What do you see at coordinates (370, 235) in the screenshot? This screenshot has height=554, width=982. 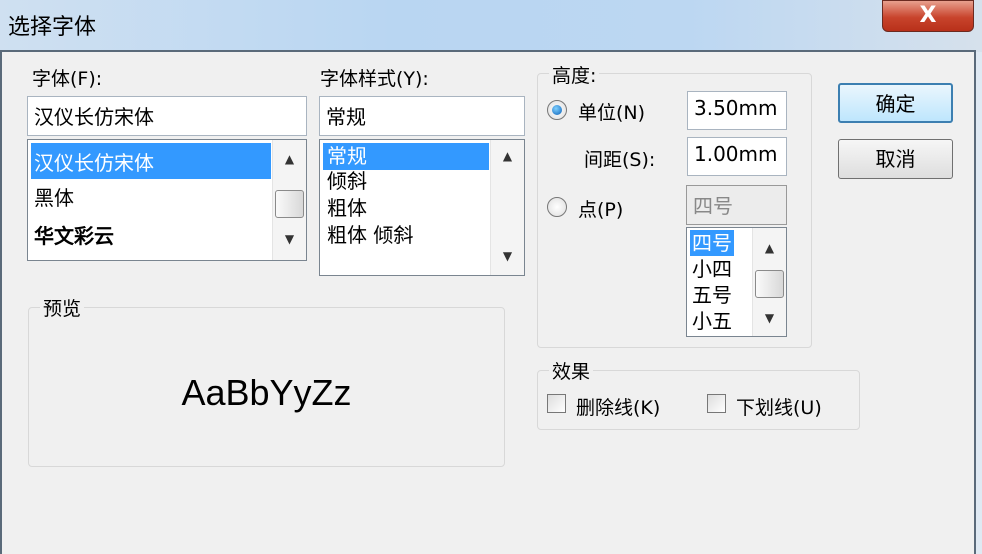 I see `list-item: 粗体 倾斜` at bounding box center [370, 235].